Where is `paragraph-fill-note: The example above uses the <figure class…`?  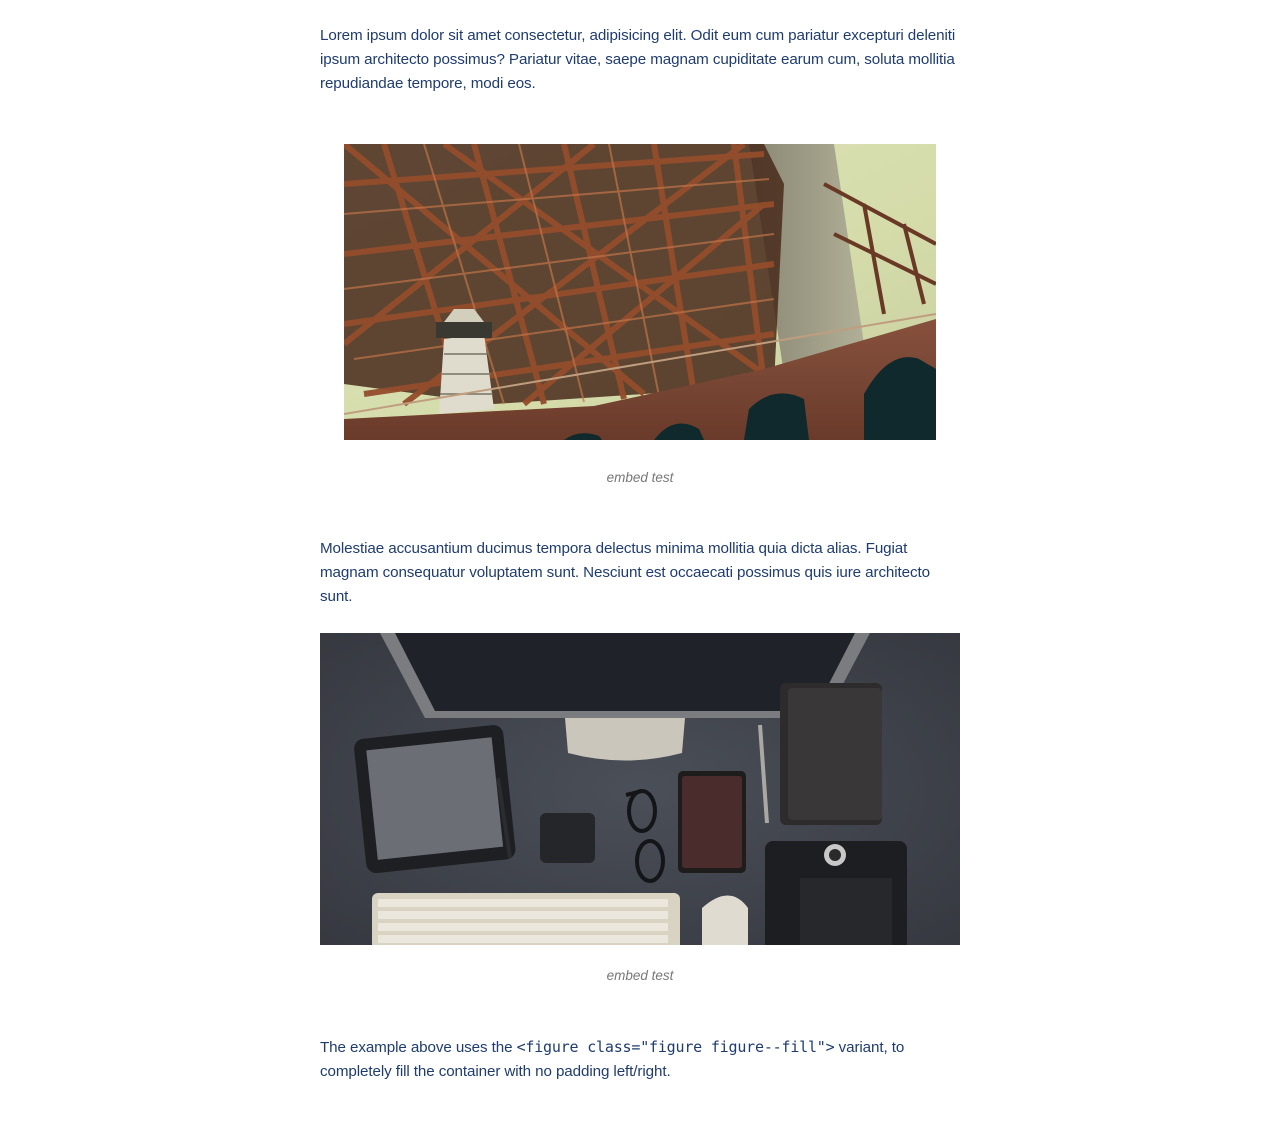
paragraph-fill-note: The example above uses the <figure class… is located at coordinates (640, 1059).